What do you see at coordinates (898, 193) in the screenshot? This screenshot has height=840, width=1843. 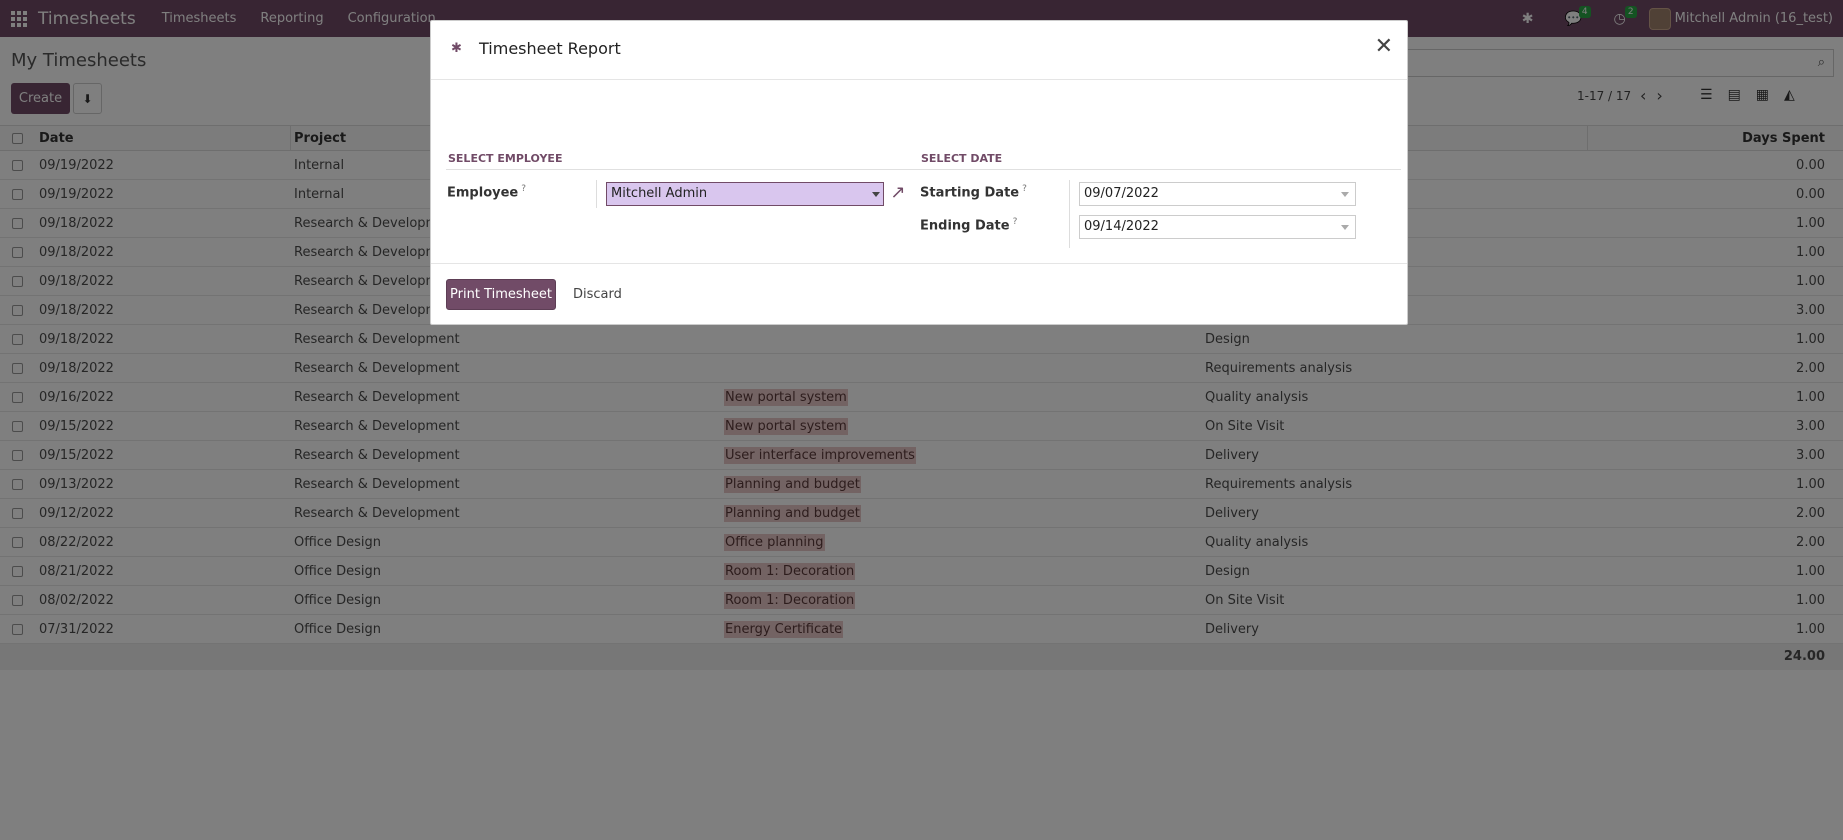 I see `external-link-icon: ↗` at bounding box center [898, 193].